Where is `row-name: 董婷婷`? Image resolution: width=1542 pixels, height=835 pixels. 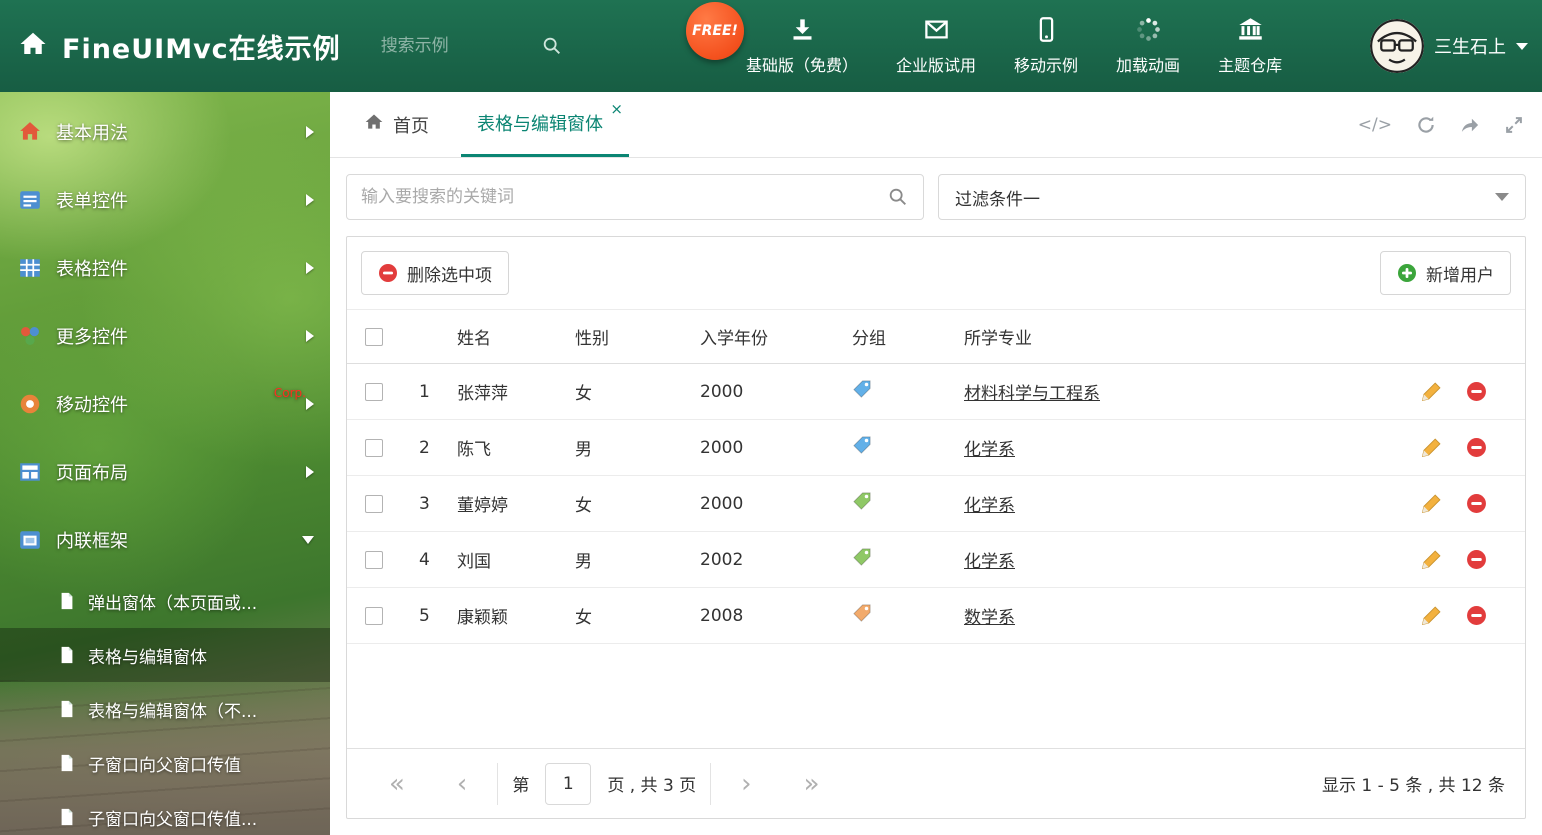 row-name: 董婷婷 is located at coordinates (516, 503).